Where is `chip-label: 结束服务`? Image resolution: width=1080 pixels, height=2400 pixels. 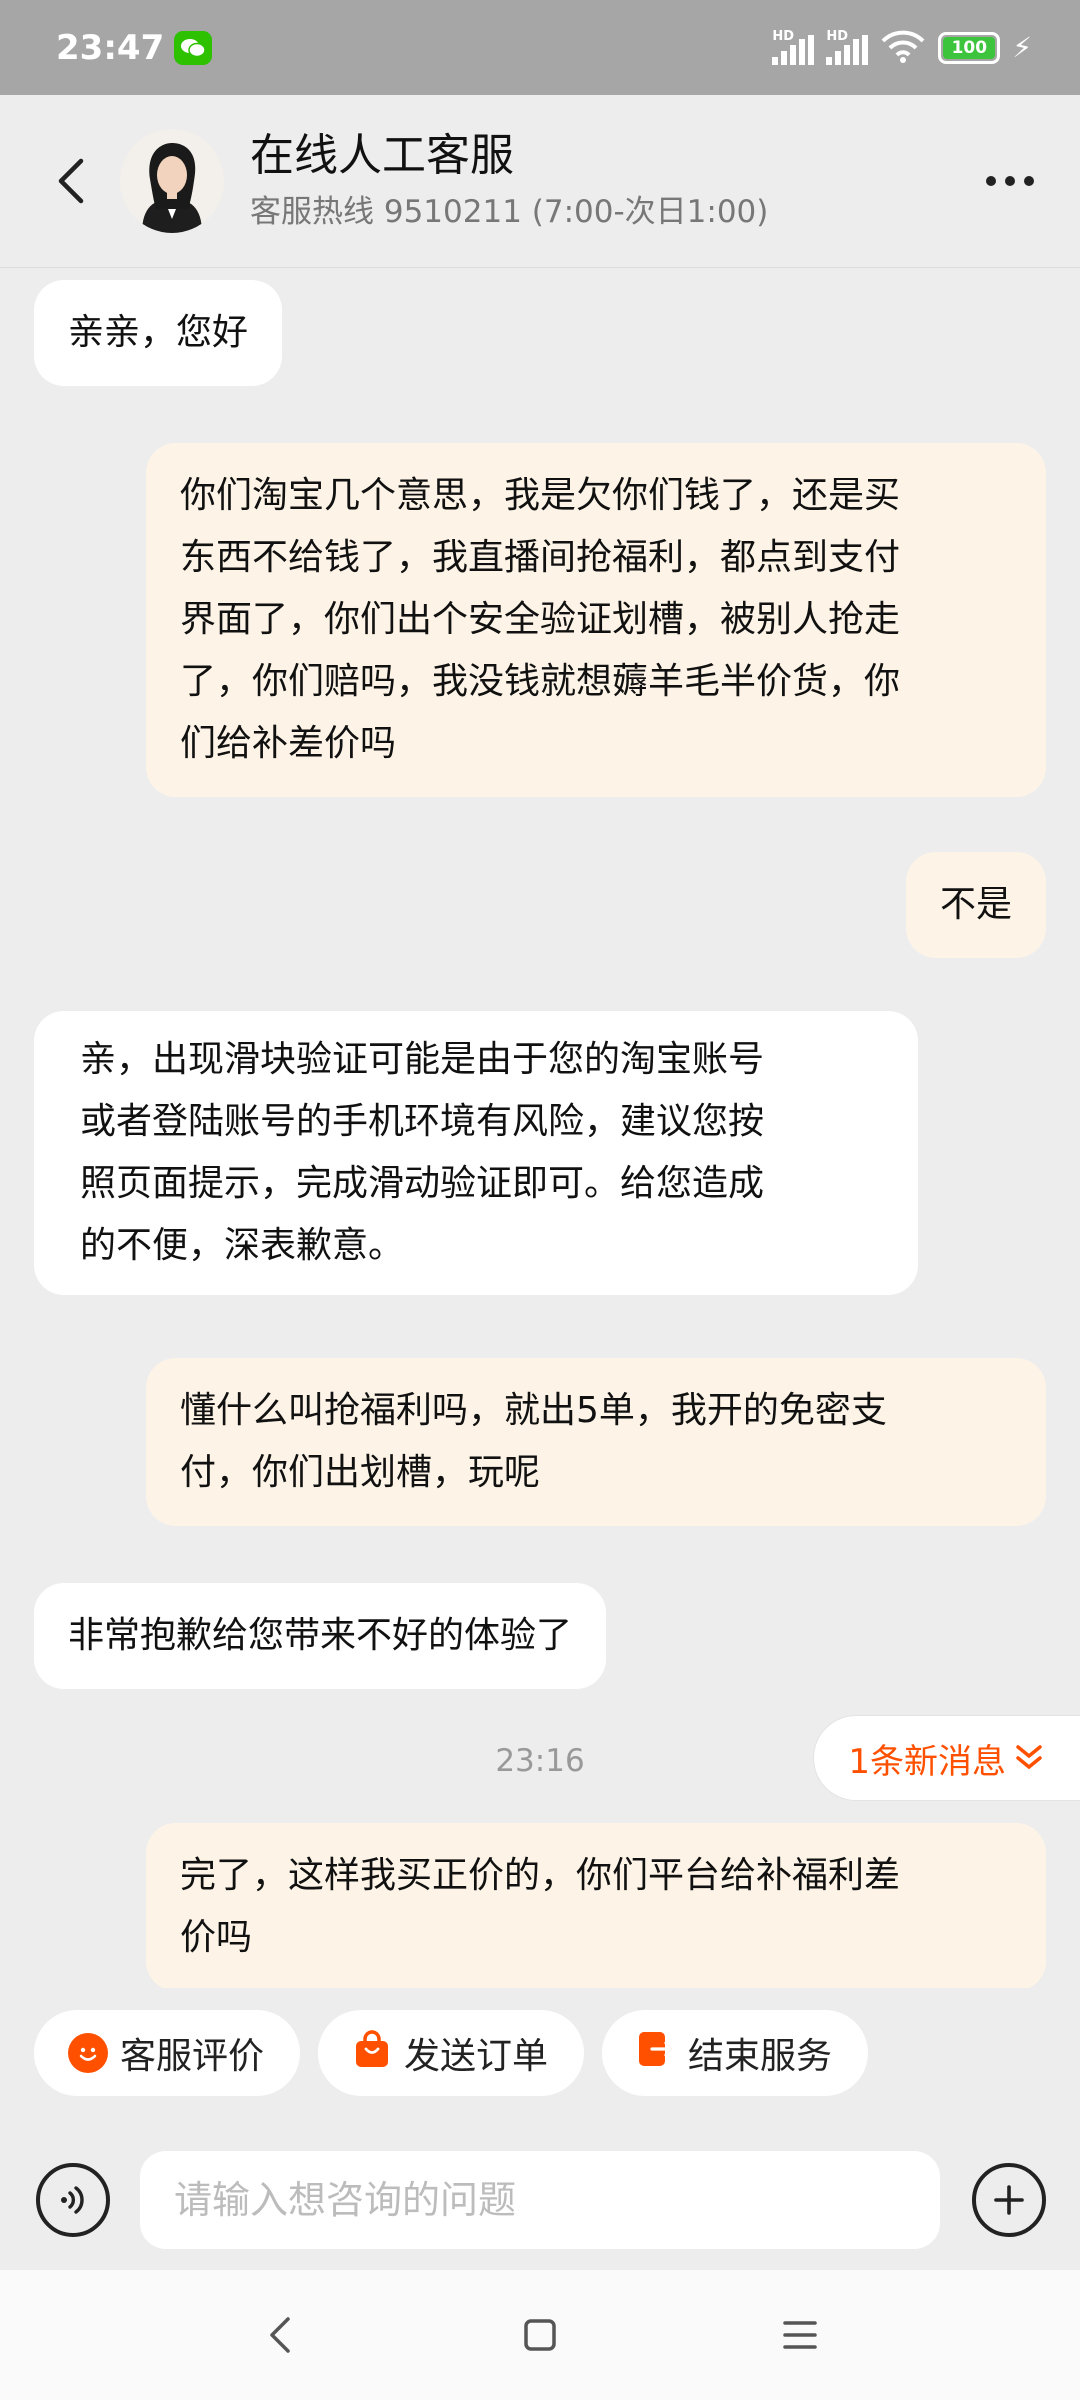 chip-label: 结束服务 is located at coordinates (760, 2056).